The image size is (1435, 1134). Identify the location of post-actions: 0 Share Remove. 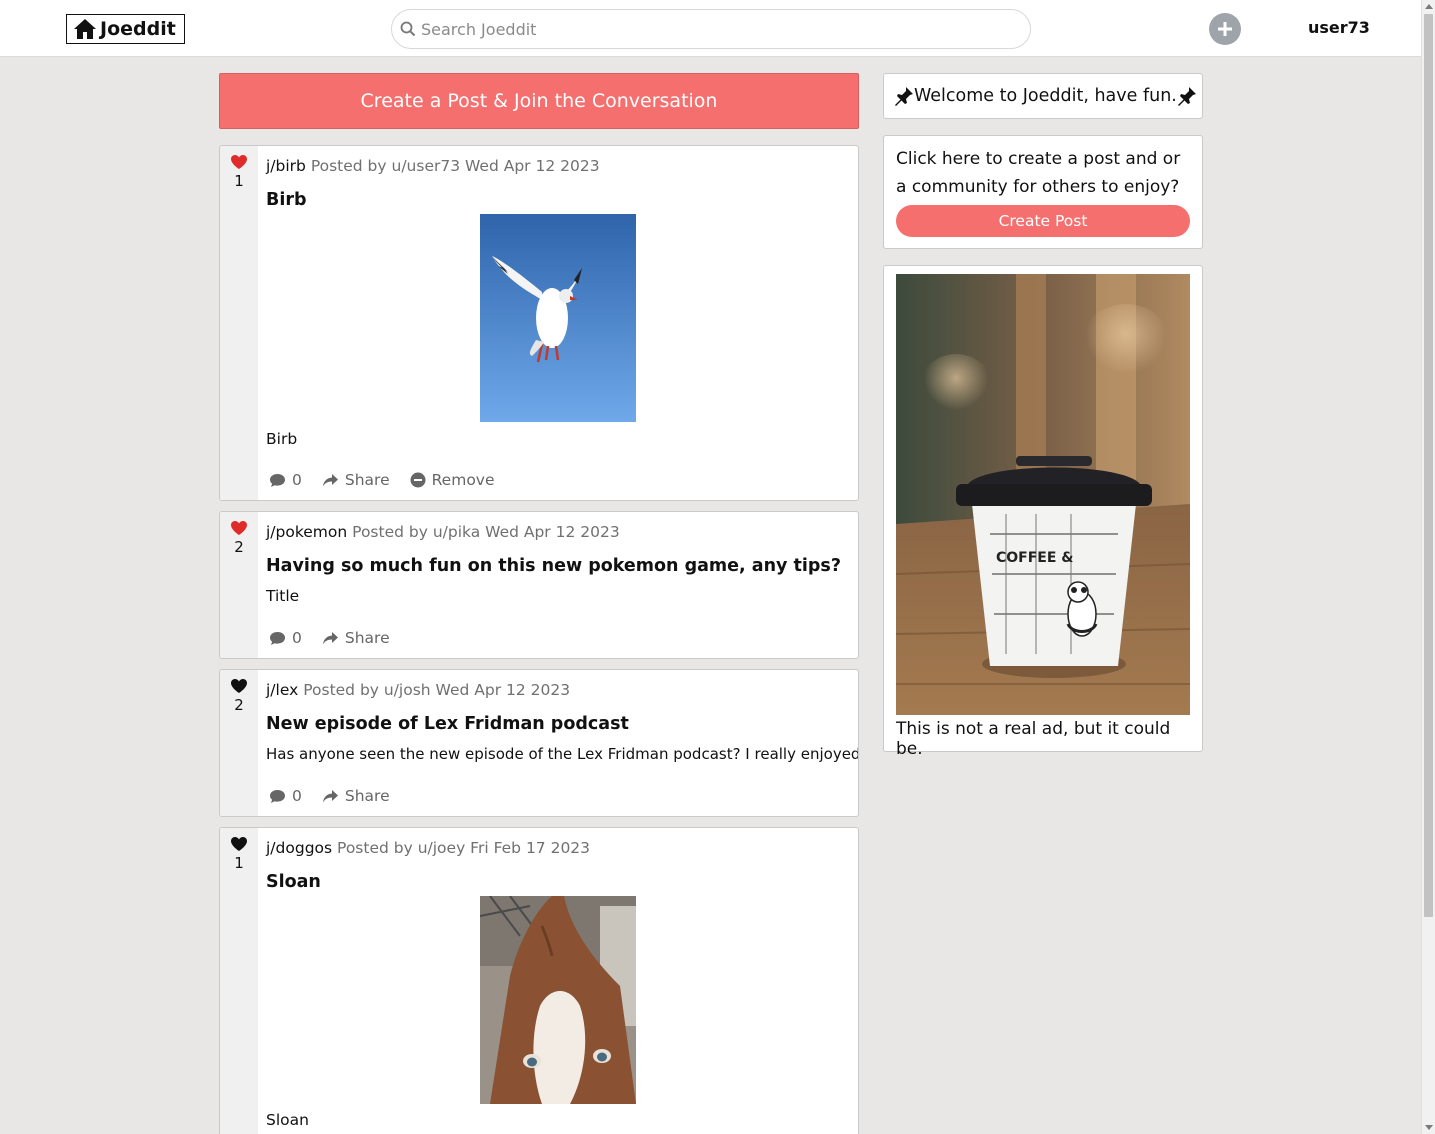
(392, 480).